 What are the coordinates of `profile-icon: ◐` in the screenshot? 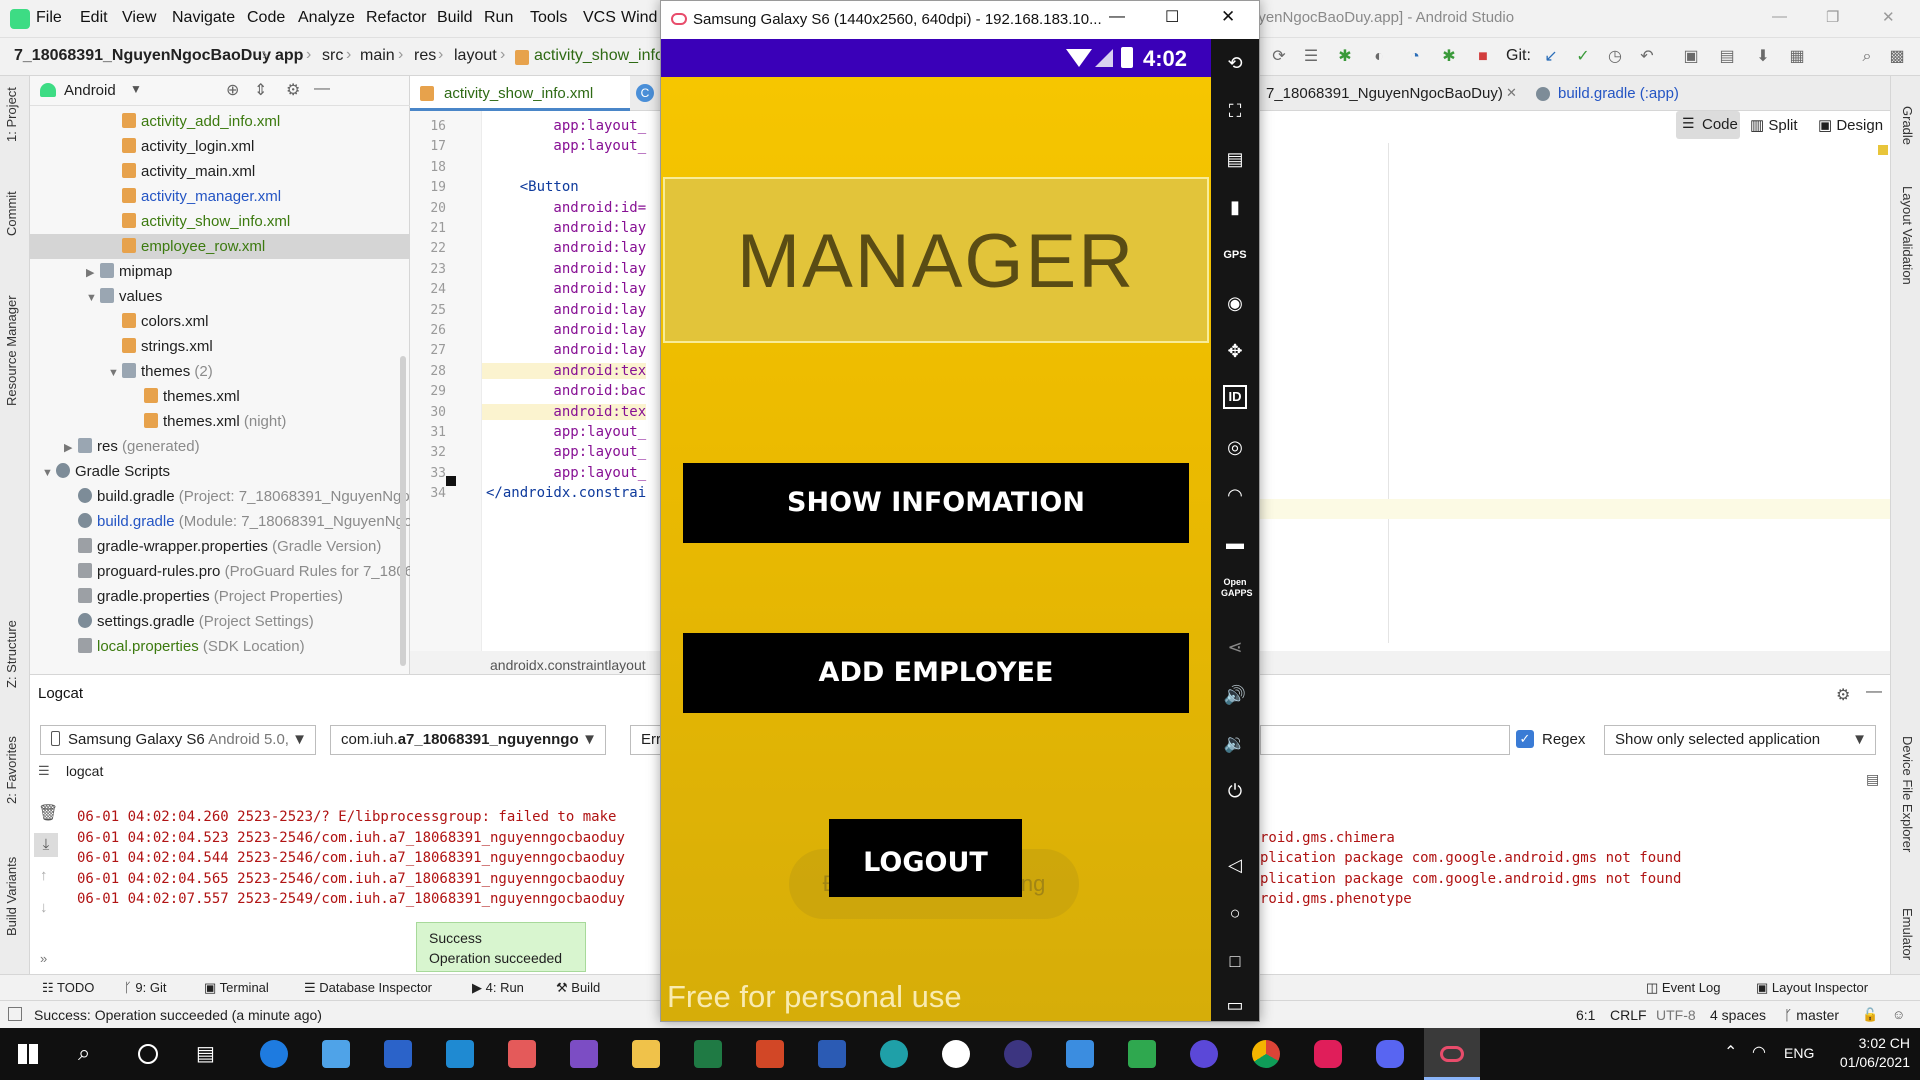 It's located at (1379, 57).